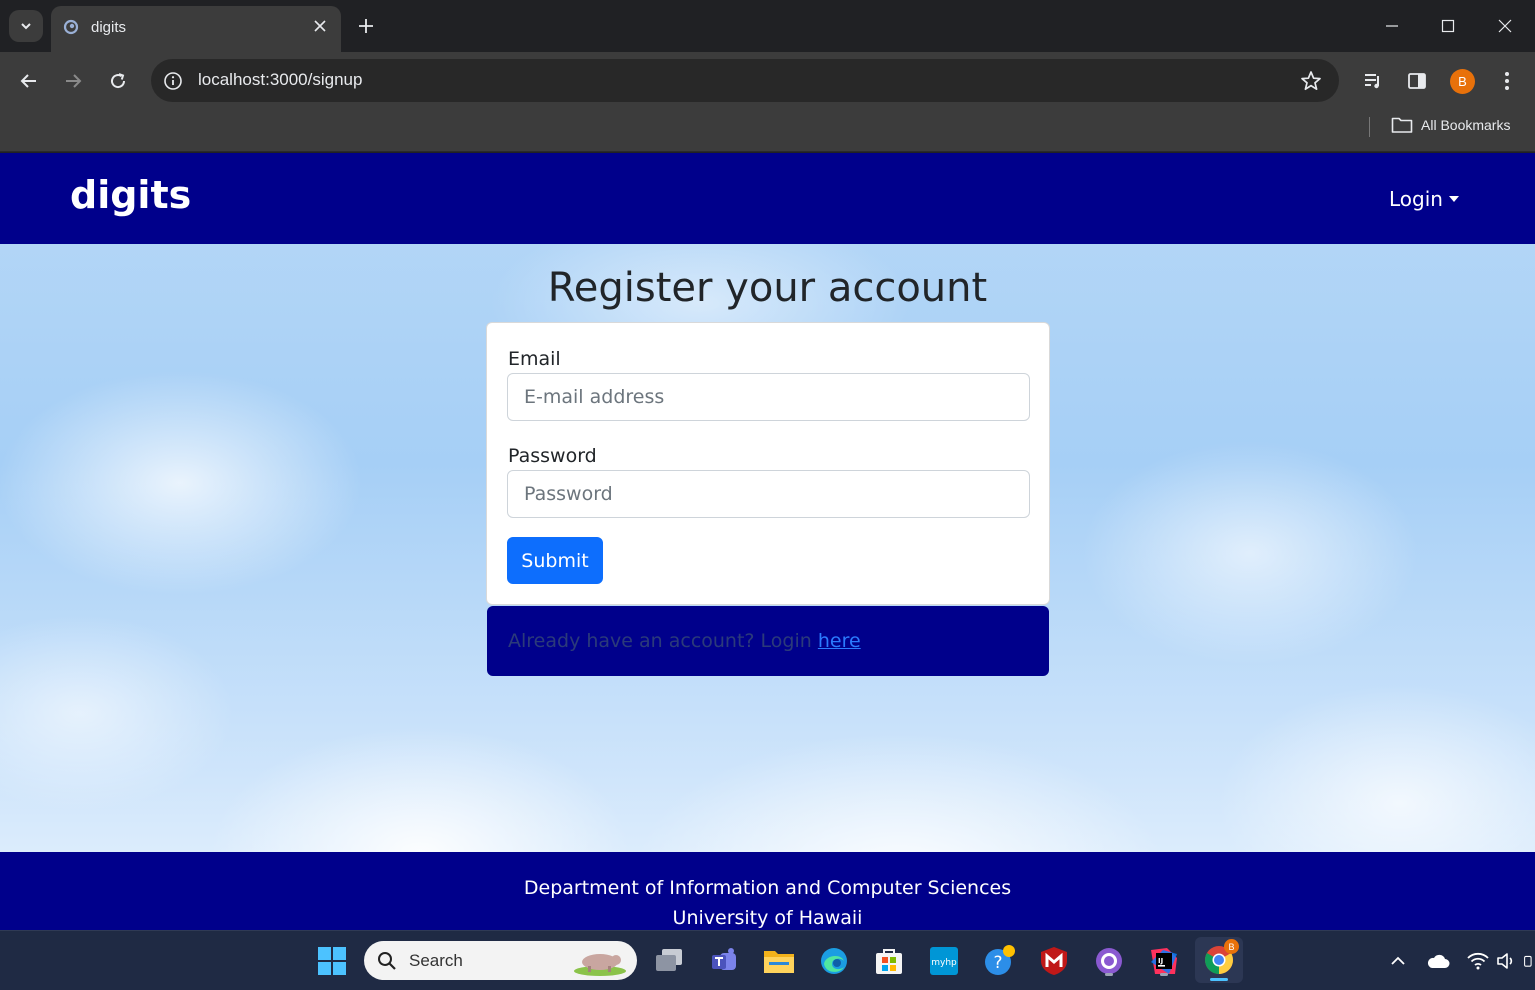  What do you see at coordinates (767, 131) in the screenshot?
I see `bookmarks-bar: All Bookmarks` at bounding box center [767, 131].